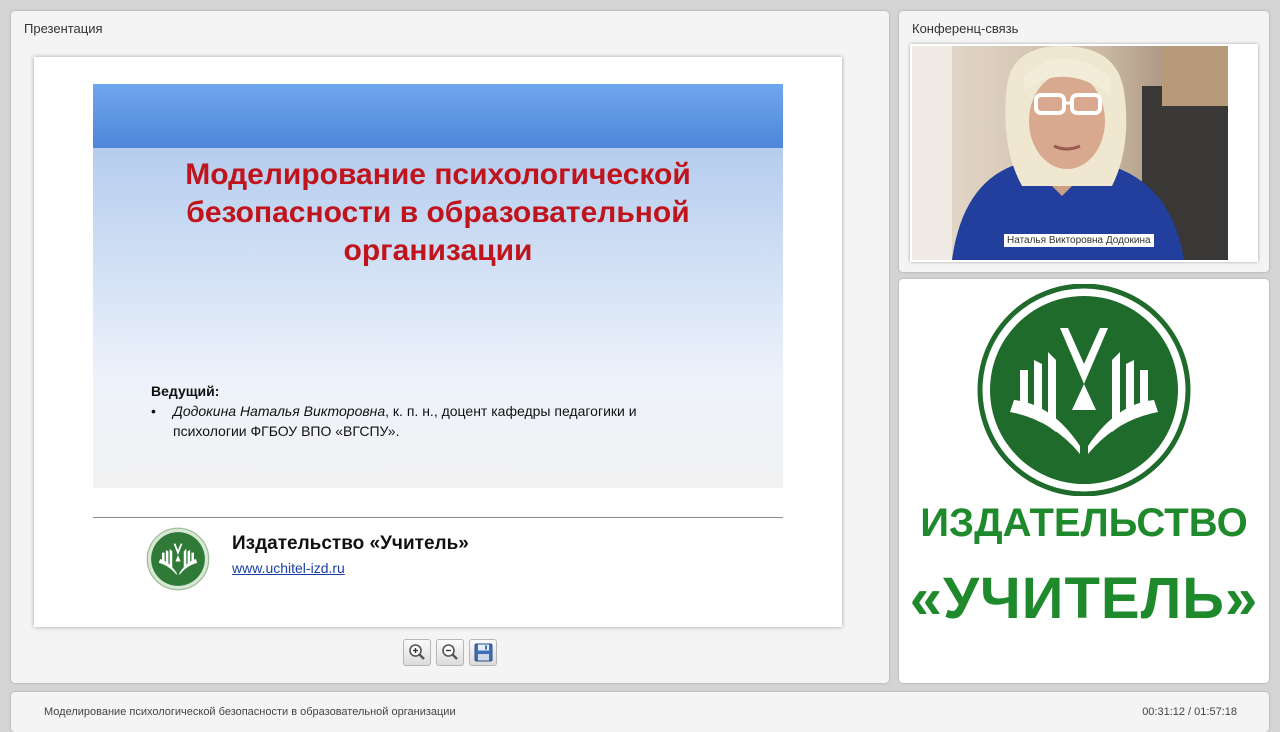 Image resolution: width=1280 pixels, height=732 pixels. I want to click on slide-top-bar, so click(438, 116).